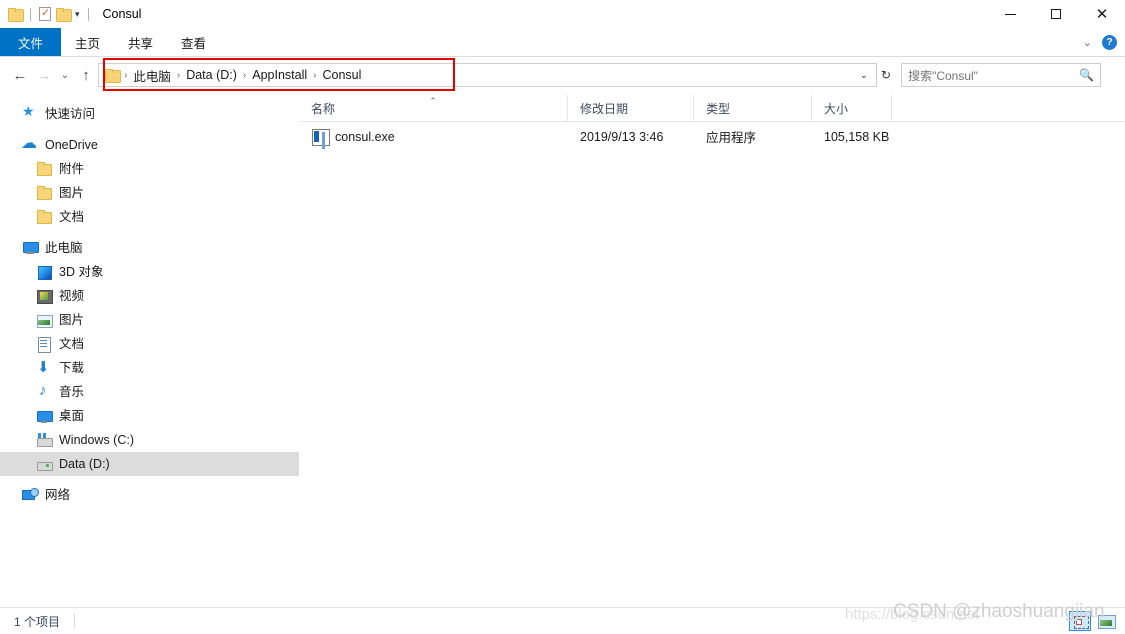 The width and height of the screenshot is (1125, 634). I want to click on recent-locations-button: ⌄, so click(65, 75).